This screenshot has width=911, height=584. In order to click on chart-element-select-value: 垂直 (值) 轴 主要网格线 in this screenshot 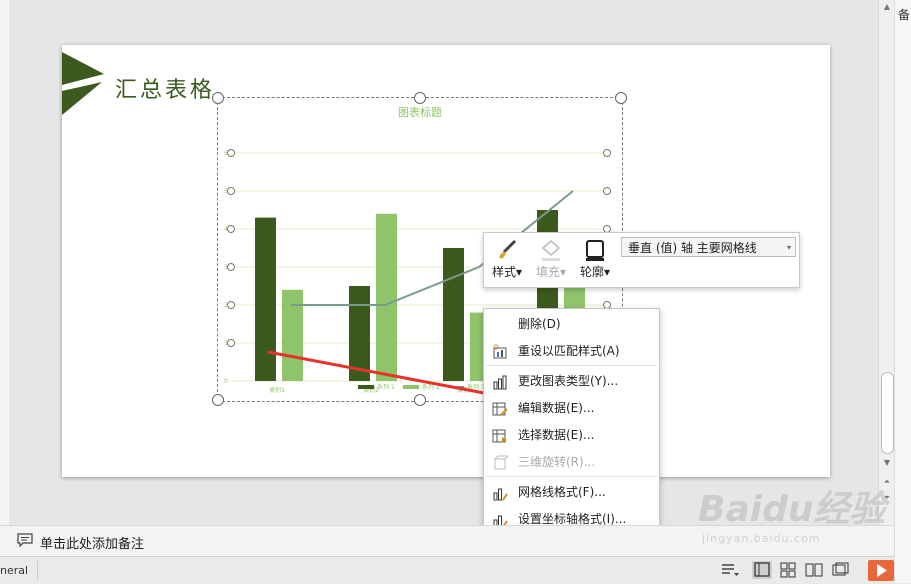, I will do `click(692, 248)`.